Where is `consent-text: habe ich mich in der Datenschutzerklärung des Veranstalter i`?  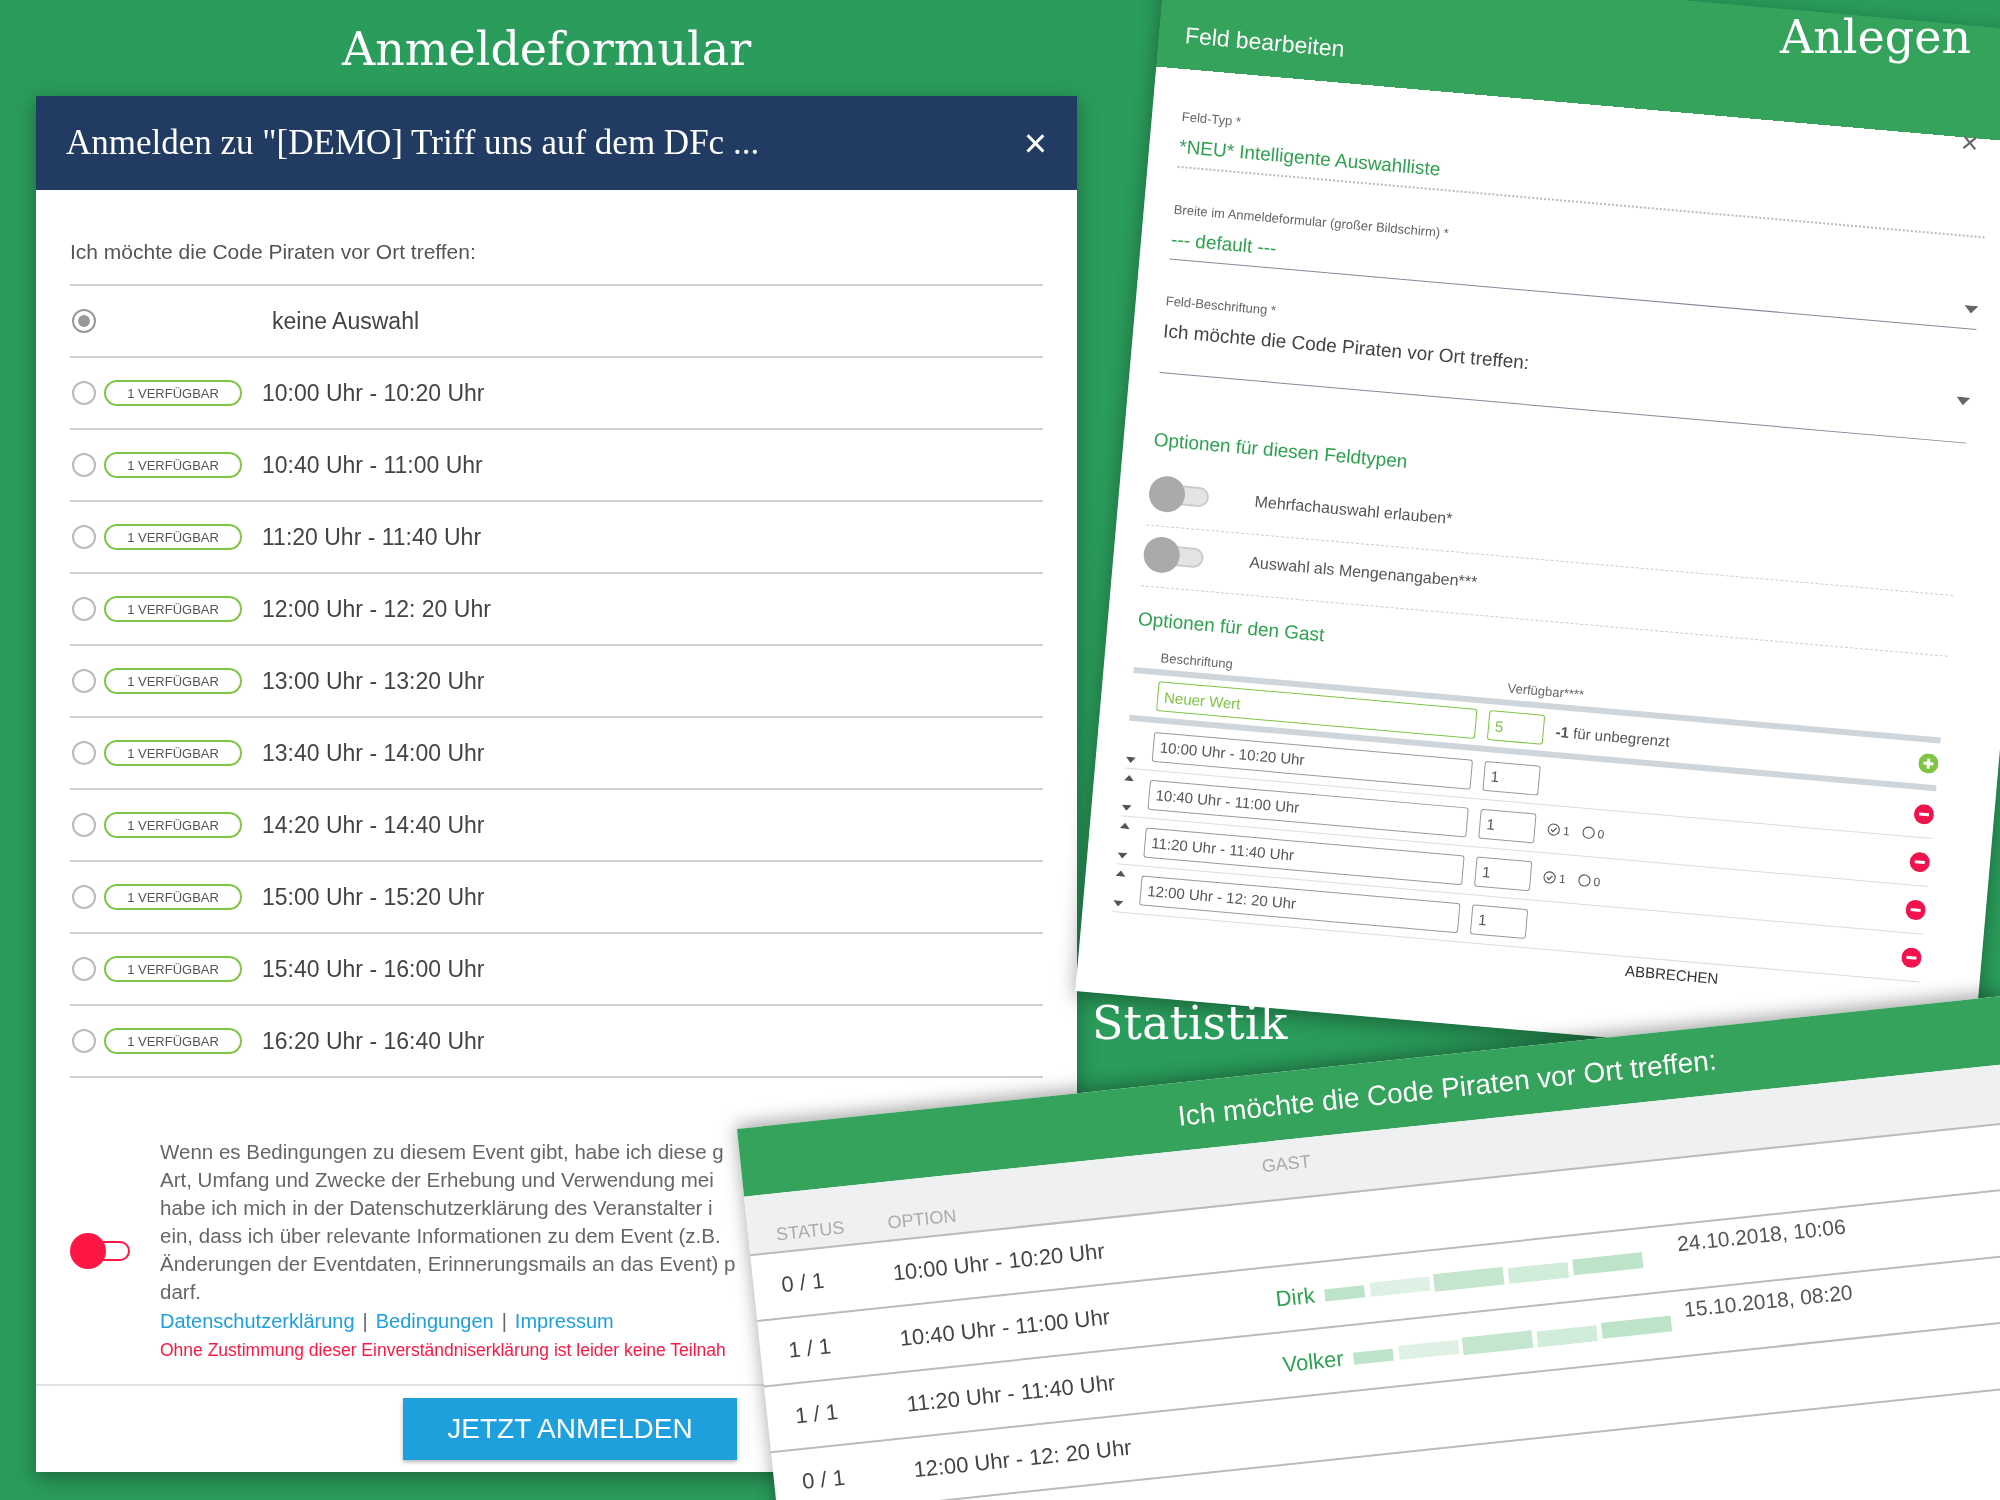 consent-text: habe ich mich in der Datenschutzerklärung des Veranstalter i is located at coordinates (437, 1208).